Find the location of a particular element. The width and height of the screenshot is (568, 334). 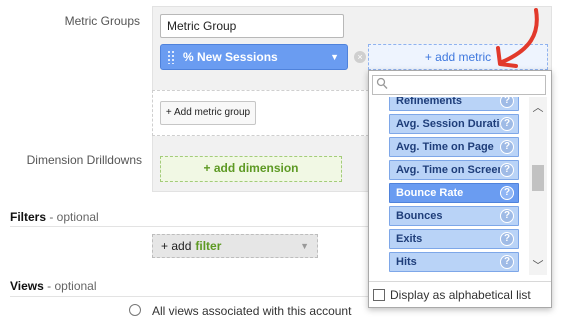

metric-search-input is located at coordinates (459, 85).